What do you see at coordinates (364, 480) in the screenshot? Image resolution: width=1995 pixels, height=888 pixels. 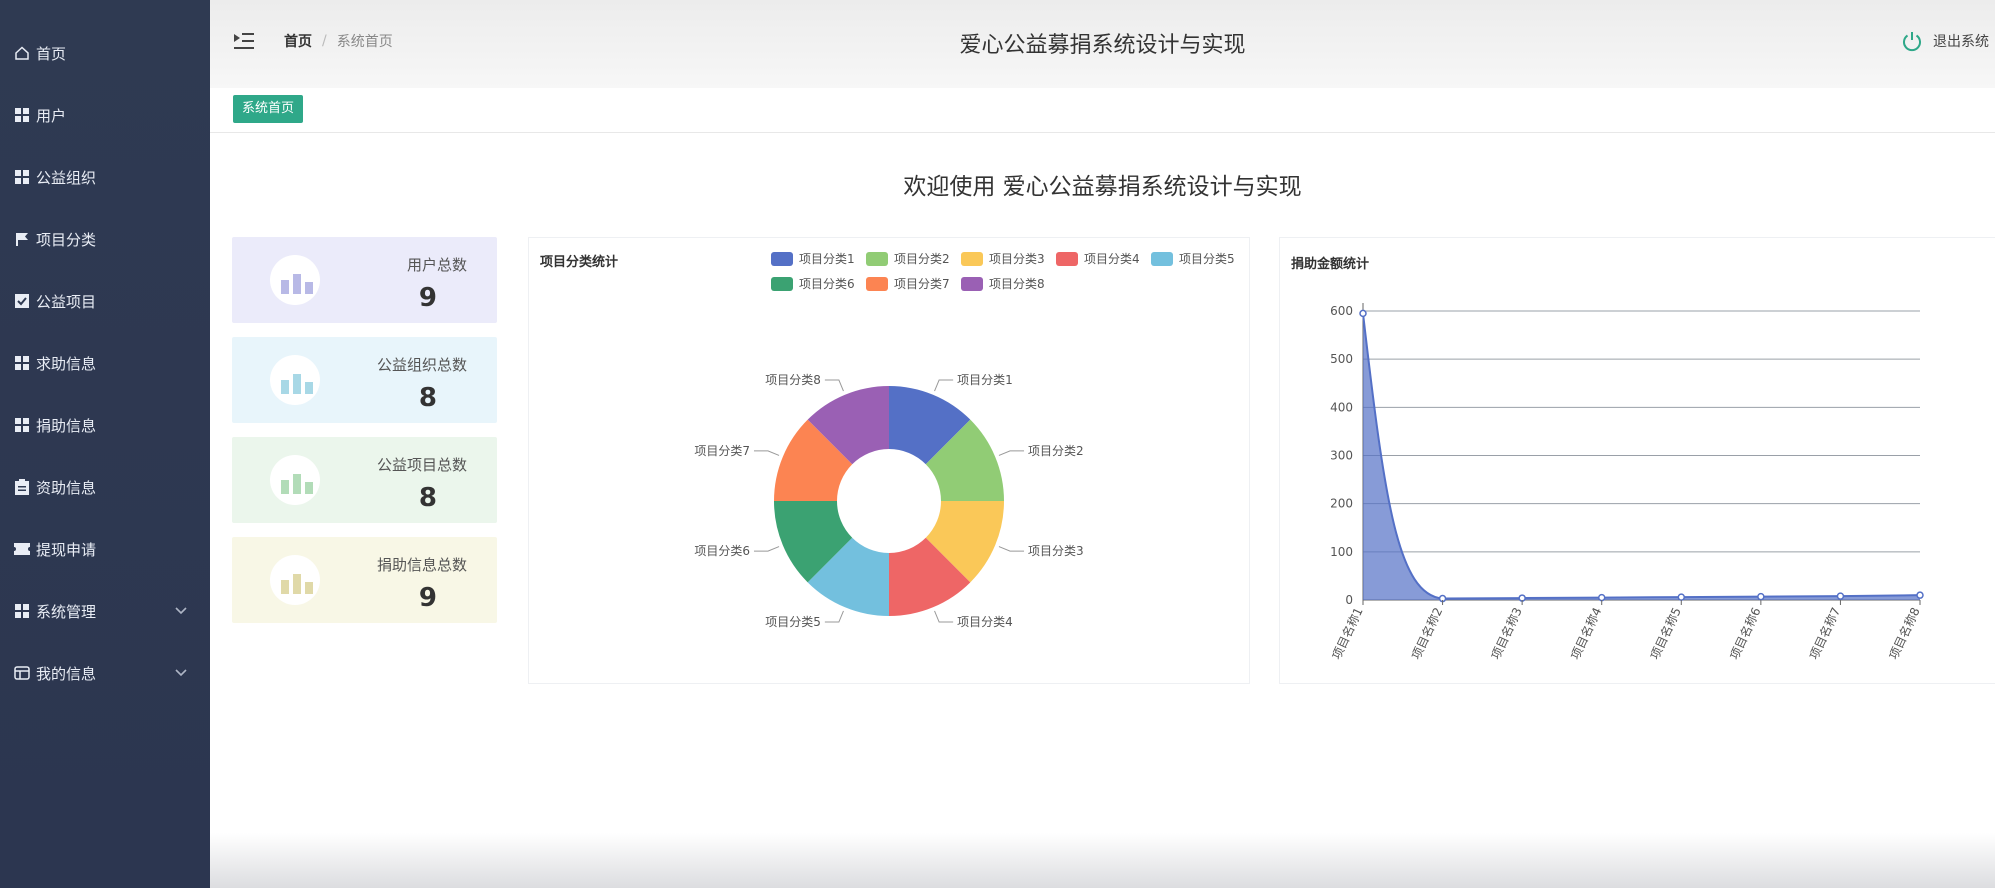 I see `stat-card-2: 公益项目总数 8` at bounding box center [364, 480].